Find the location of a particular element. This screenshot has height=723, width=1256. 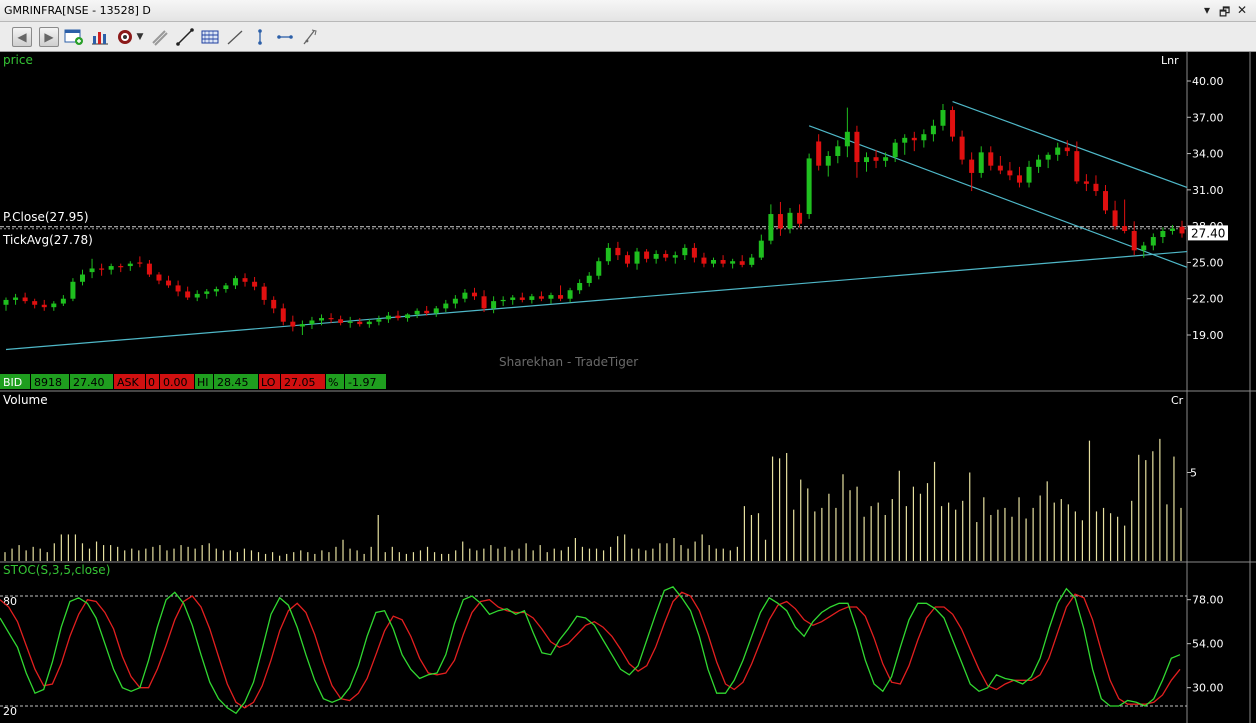

restore-button: 🗗 is located at coordinates (1224, 13).